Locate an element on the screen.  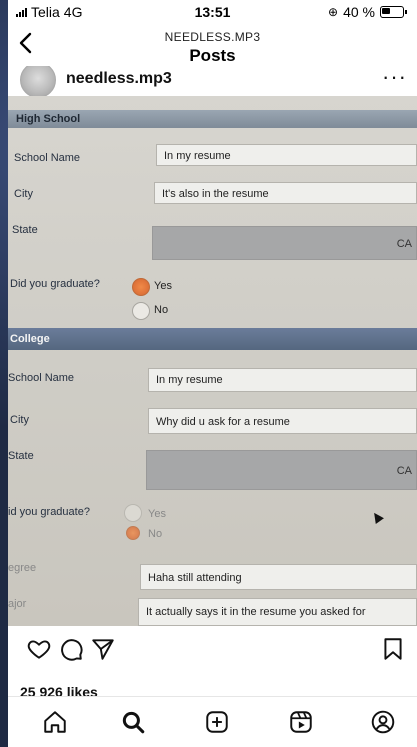
page-title: Posts is located at coordinates (212, 55).